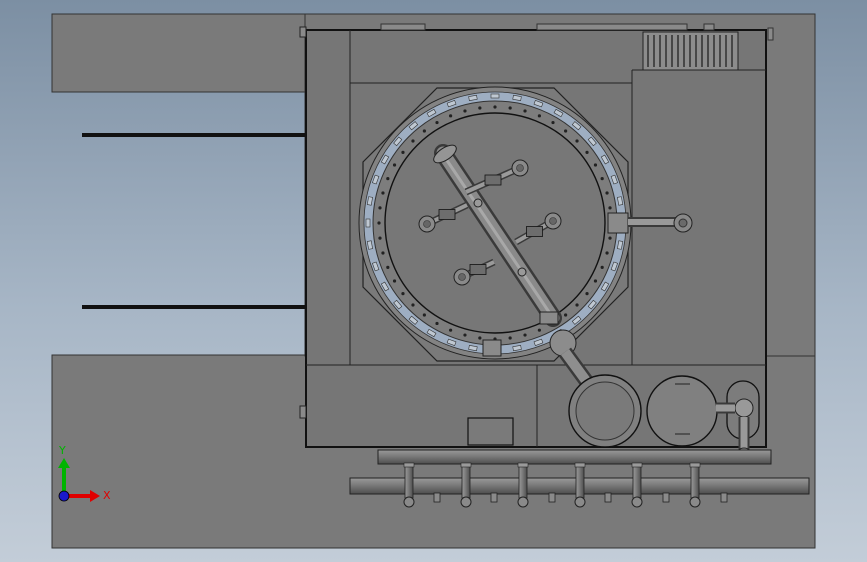 This screenshot has height=562, width=867. What do you see at coordinates (62, 450) in the screenshot?
I see `axis-y-label: Y` at bounding box center [62, 450].